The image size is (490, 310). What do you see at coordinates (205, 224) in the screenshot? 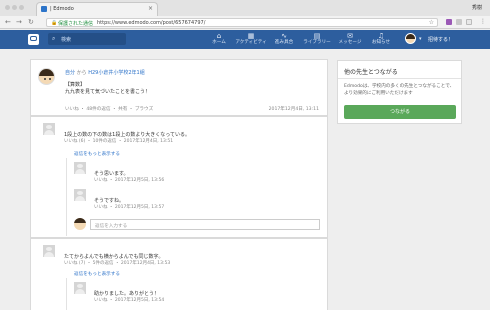
I see `reply-input: 返信を入力する` at bounding box center [205, 224].